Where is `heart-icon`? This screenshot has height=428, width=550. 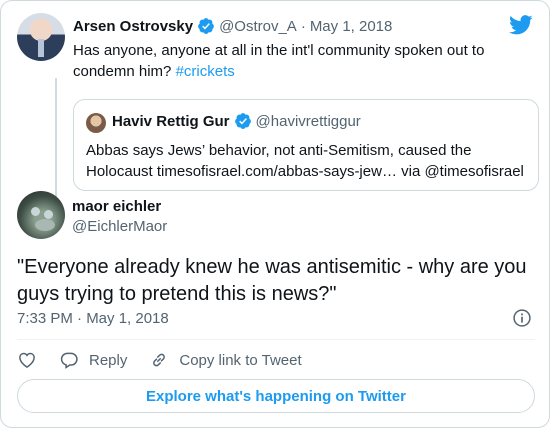
heart-icon is located at coordinates (27, 360).